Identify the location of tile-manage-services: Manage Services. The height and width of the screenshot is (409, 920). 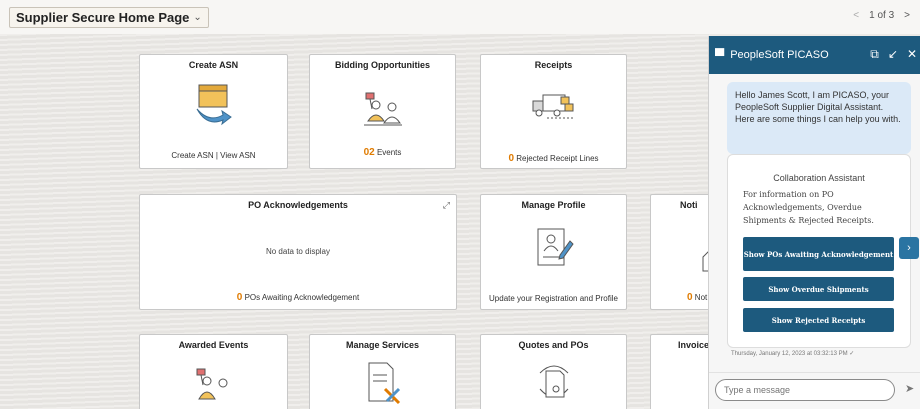
(382, 371).